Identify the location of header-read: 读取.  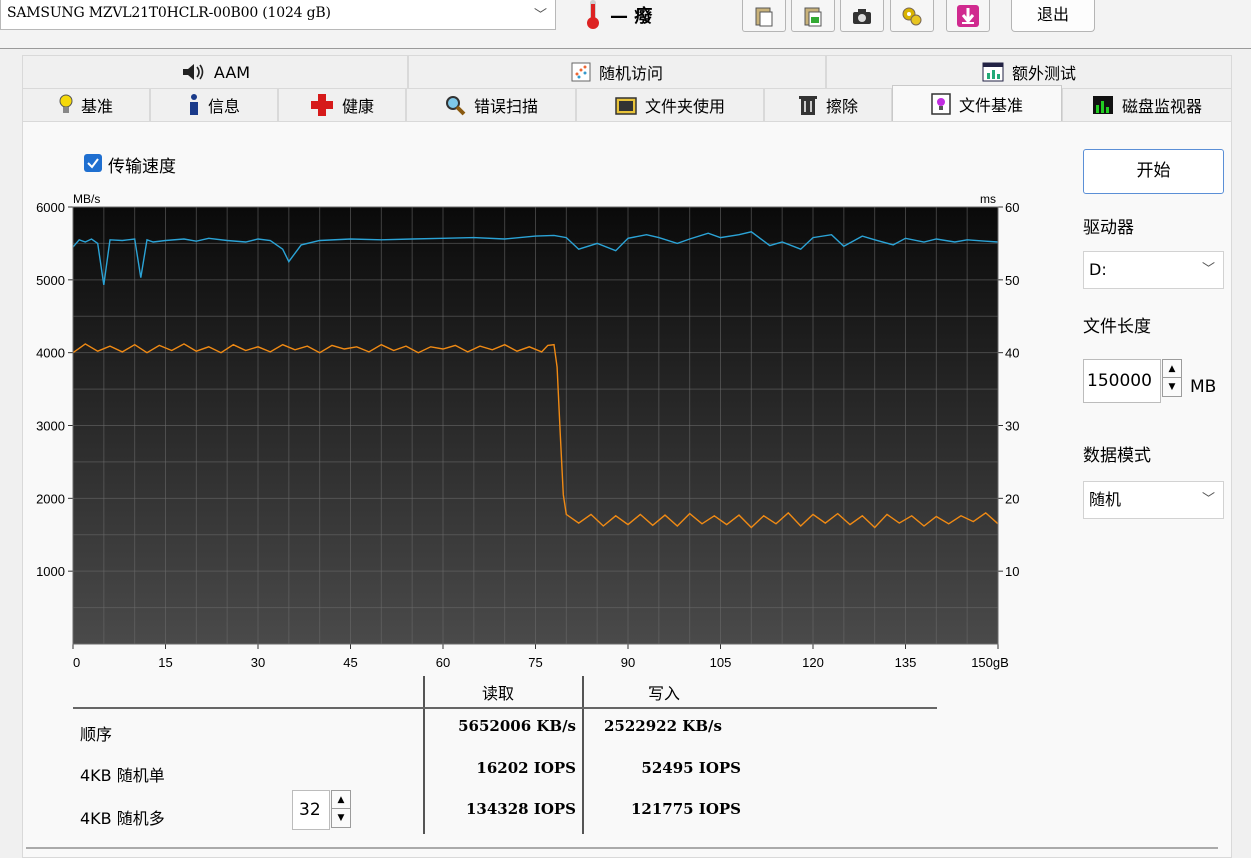
(498, 693).